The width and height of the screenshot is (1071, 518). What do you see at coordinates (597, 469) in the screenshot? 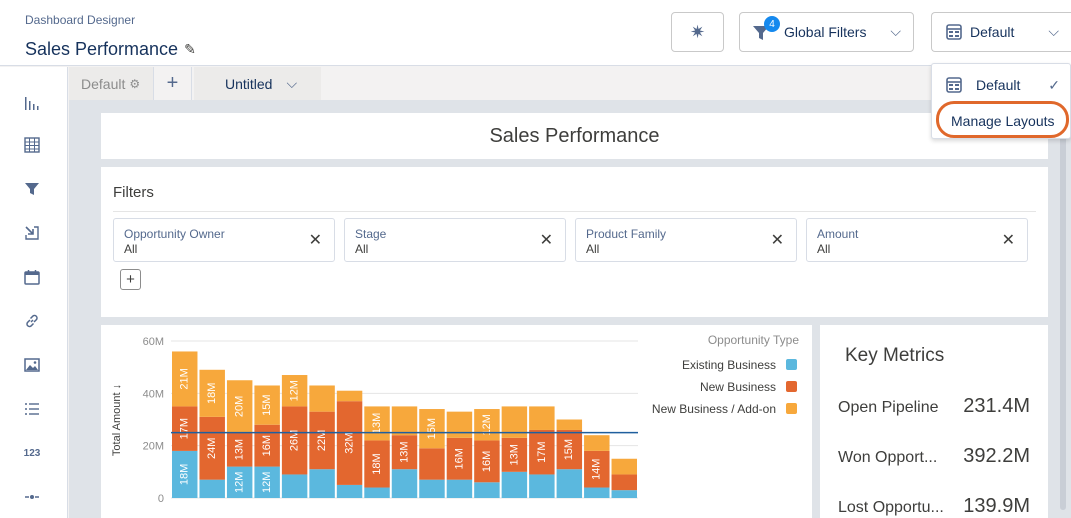
I see `bar-data-label: 14M` at bounding box center [597, 469].